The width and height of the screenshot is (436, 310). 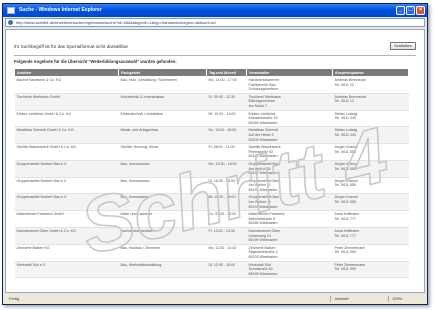 I want to click on close-window-button: ×, so click(x=420, y=10).